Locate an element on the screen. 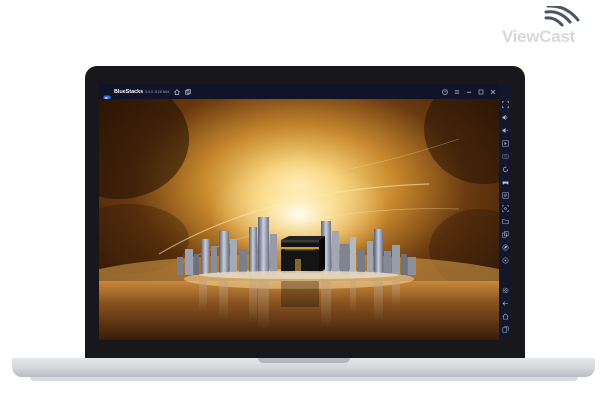 The height and width of the screenshot is (414, 602). menu-icon is located at coordinates (456, 91).